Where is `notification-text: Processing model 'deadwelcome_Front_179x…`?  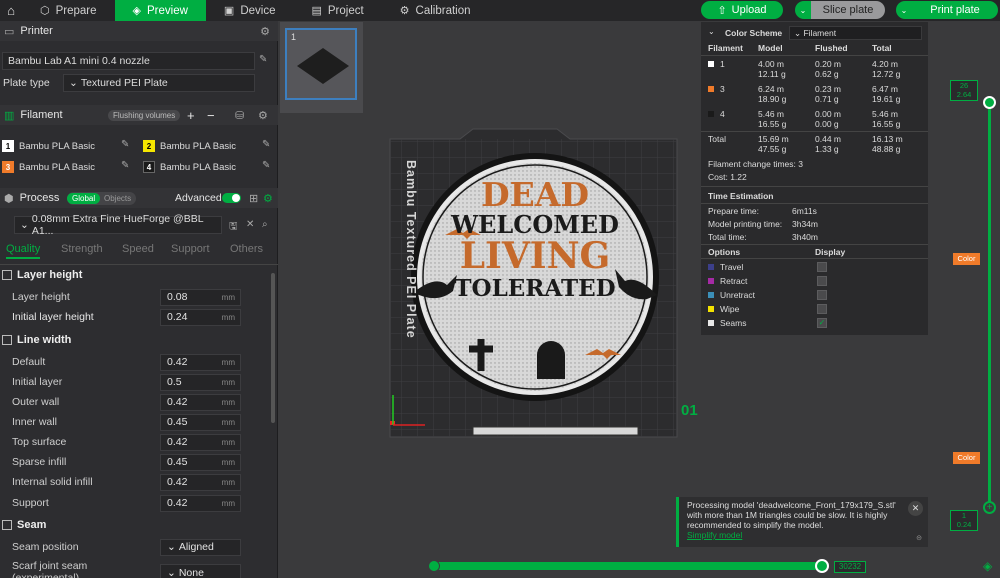
notification-text: Processing model 'deadwelcome_Front_179x… is located at coordinates (791, 515).